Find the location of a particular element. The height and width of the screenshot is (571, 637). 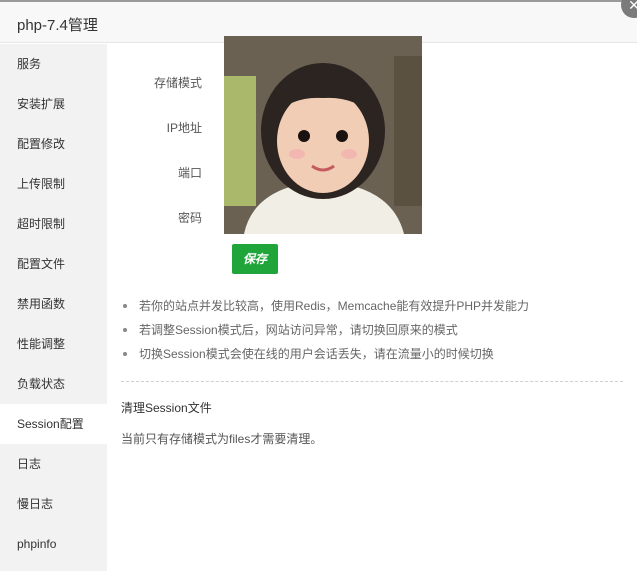

sidebar-item-config-edit: 配置修改 is located at coordinates (53, 144).